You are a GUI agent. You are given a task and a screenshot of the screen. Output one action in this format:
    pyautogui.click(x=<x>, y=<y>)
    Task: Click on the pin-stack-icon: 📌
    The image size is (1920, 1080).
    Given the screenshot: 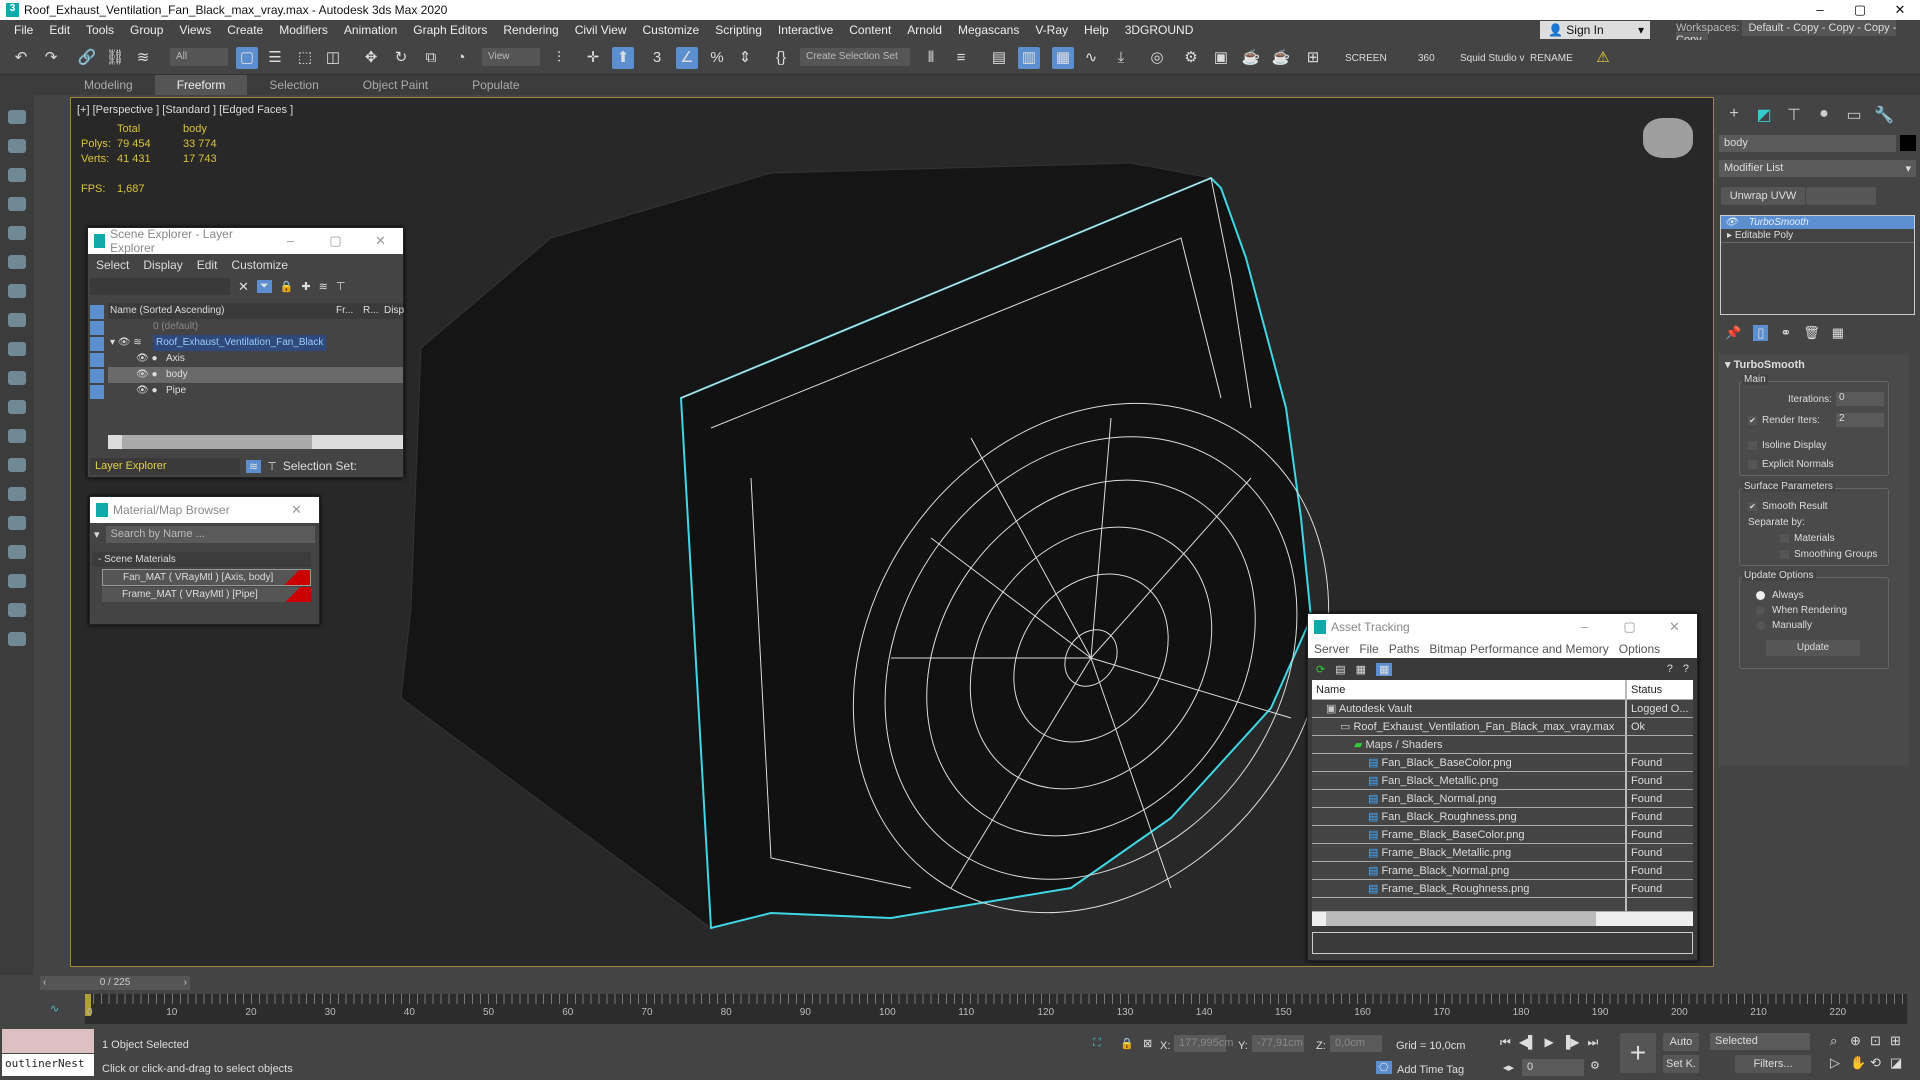 What is the action you would take?
    pyautogui.click(x=1733, y=333)
    